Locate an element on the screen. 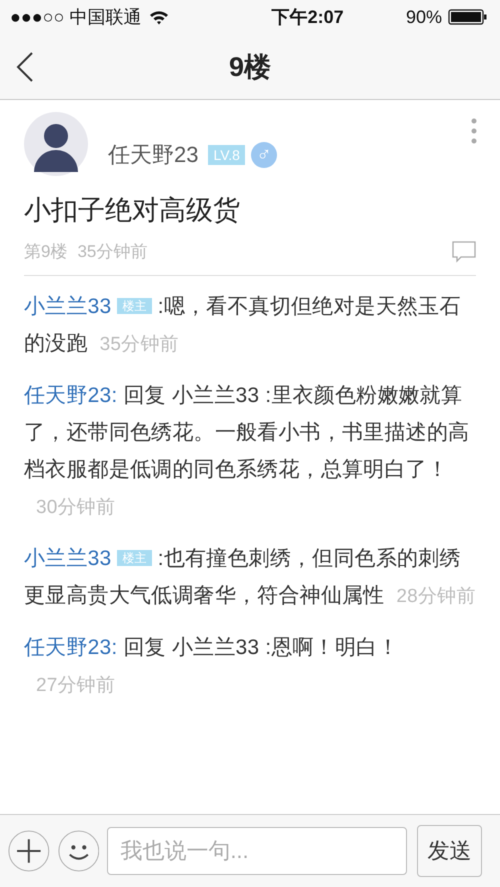  status-time: 下午2:07 is located at coordinates (307, 17).